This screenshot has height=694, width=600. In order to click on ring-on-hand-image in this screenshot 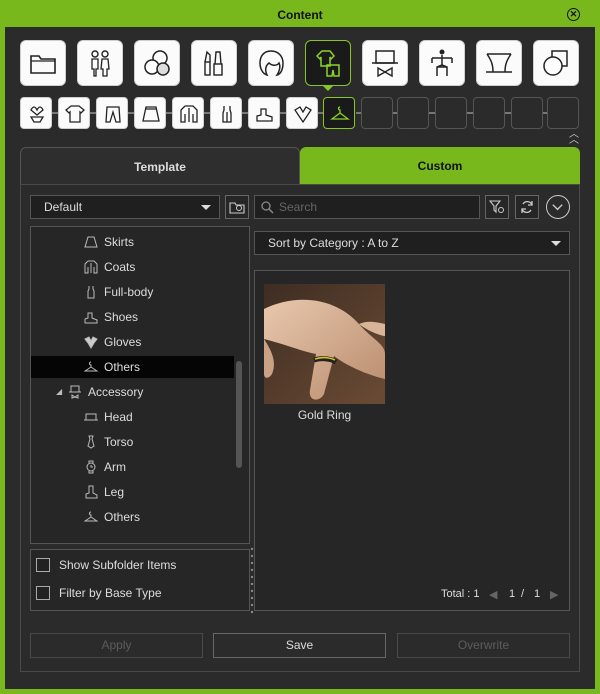, I will do `click(324, 344)`.